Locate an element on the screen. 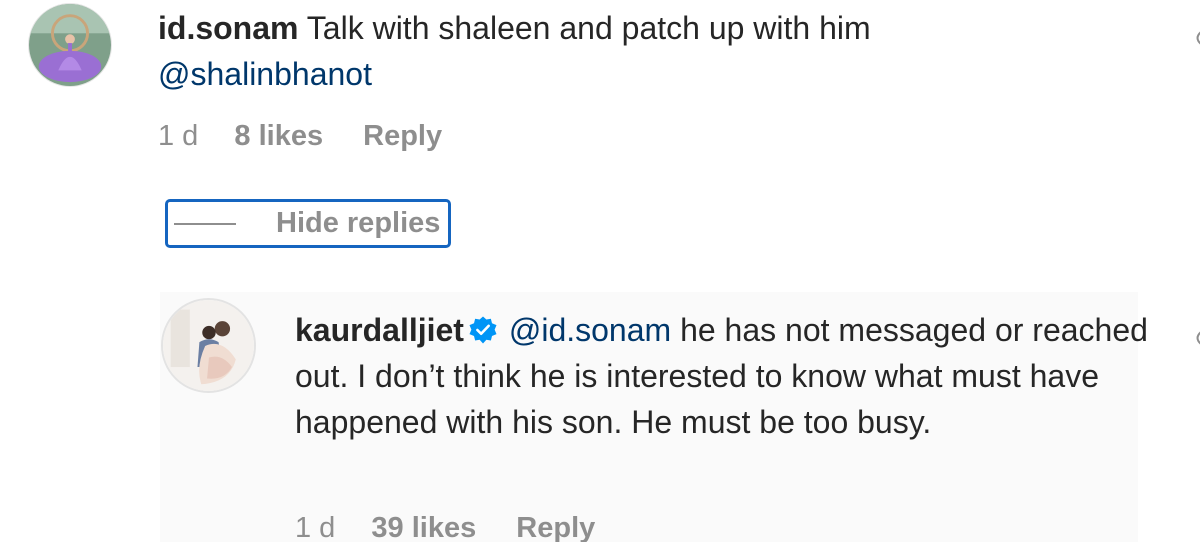 The height and width of the screenshot is (542, 1200). comment-reply-button: Reply is located at coordinates (402, 136).